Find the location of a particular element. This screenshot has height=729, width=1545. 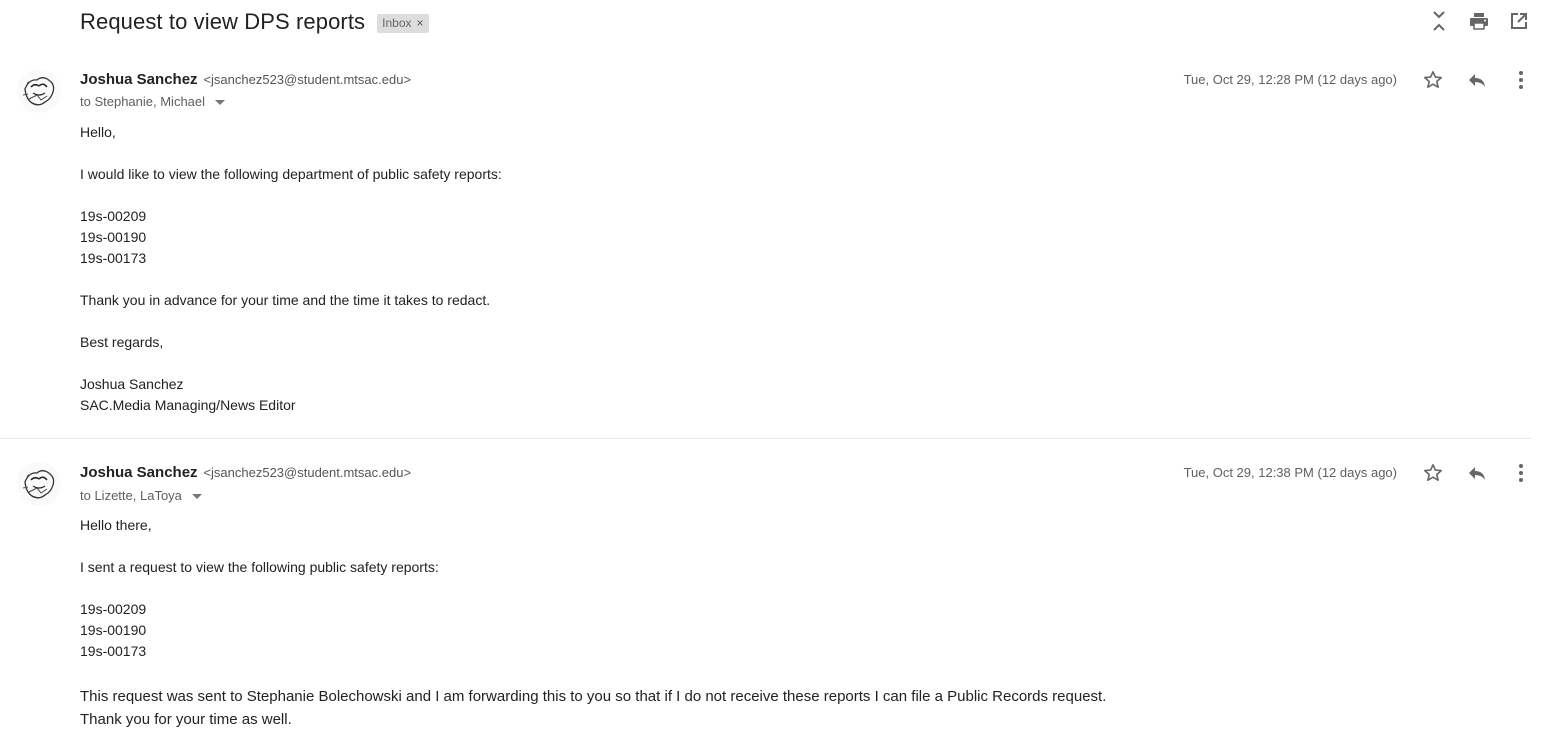

recipients-text: to Stephanie, Michael is located at coordinates (143, 101).